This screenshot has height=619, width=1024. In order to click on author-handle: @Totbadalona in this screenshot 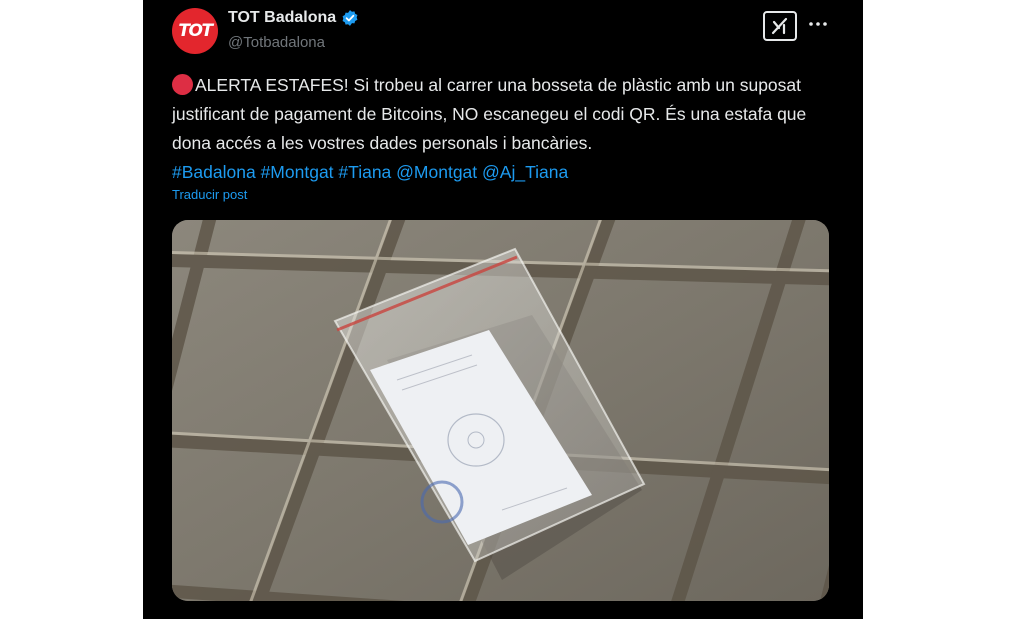, I will do `click(276, 42)`.